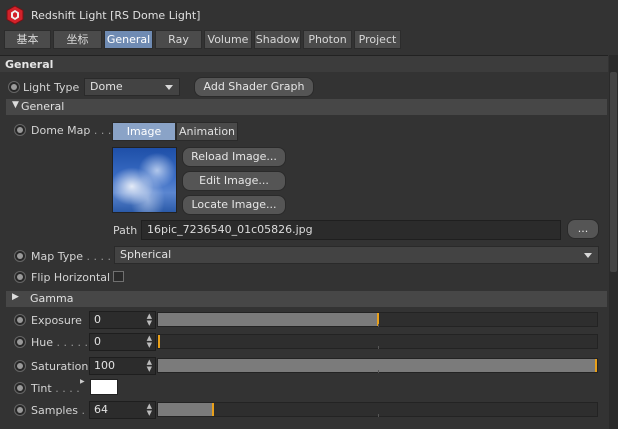 The image size is (618, 429). Describe the element at coordinates (60, 366) in the screenshot. I see `saturation-label: Saturation` at that location.